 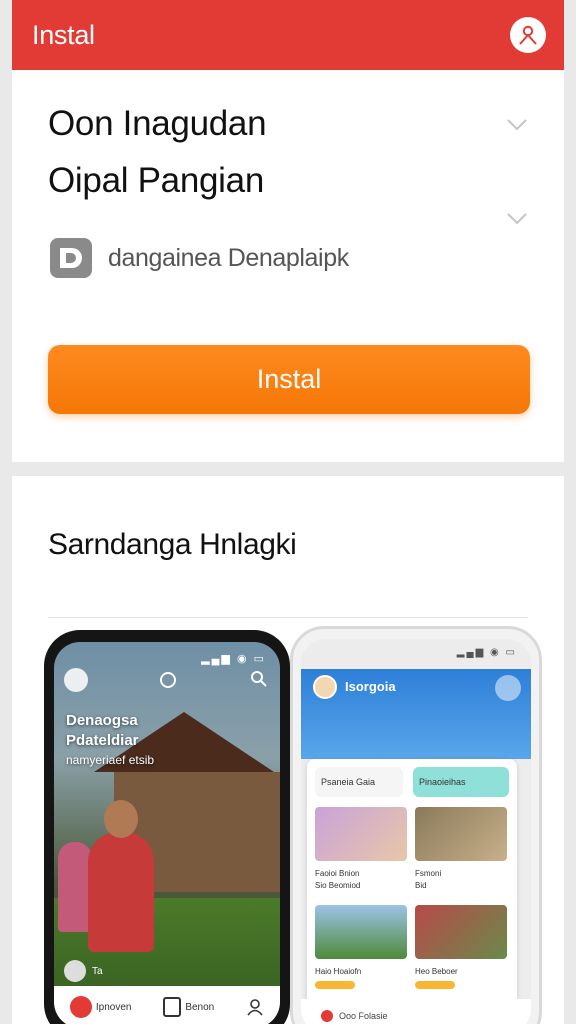 I want to click on app-name-line2: Oipal Pangian, so click(x=156, y=180).